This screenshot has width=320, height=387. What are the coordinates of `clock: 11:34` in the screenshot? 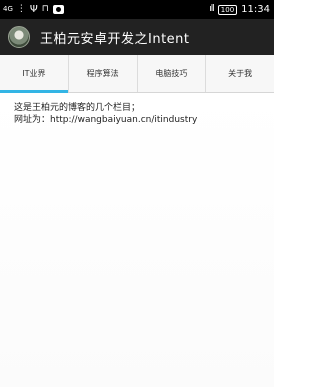 It's located at (255, 9).